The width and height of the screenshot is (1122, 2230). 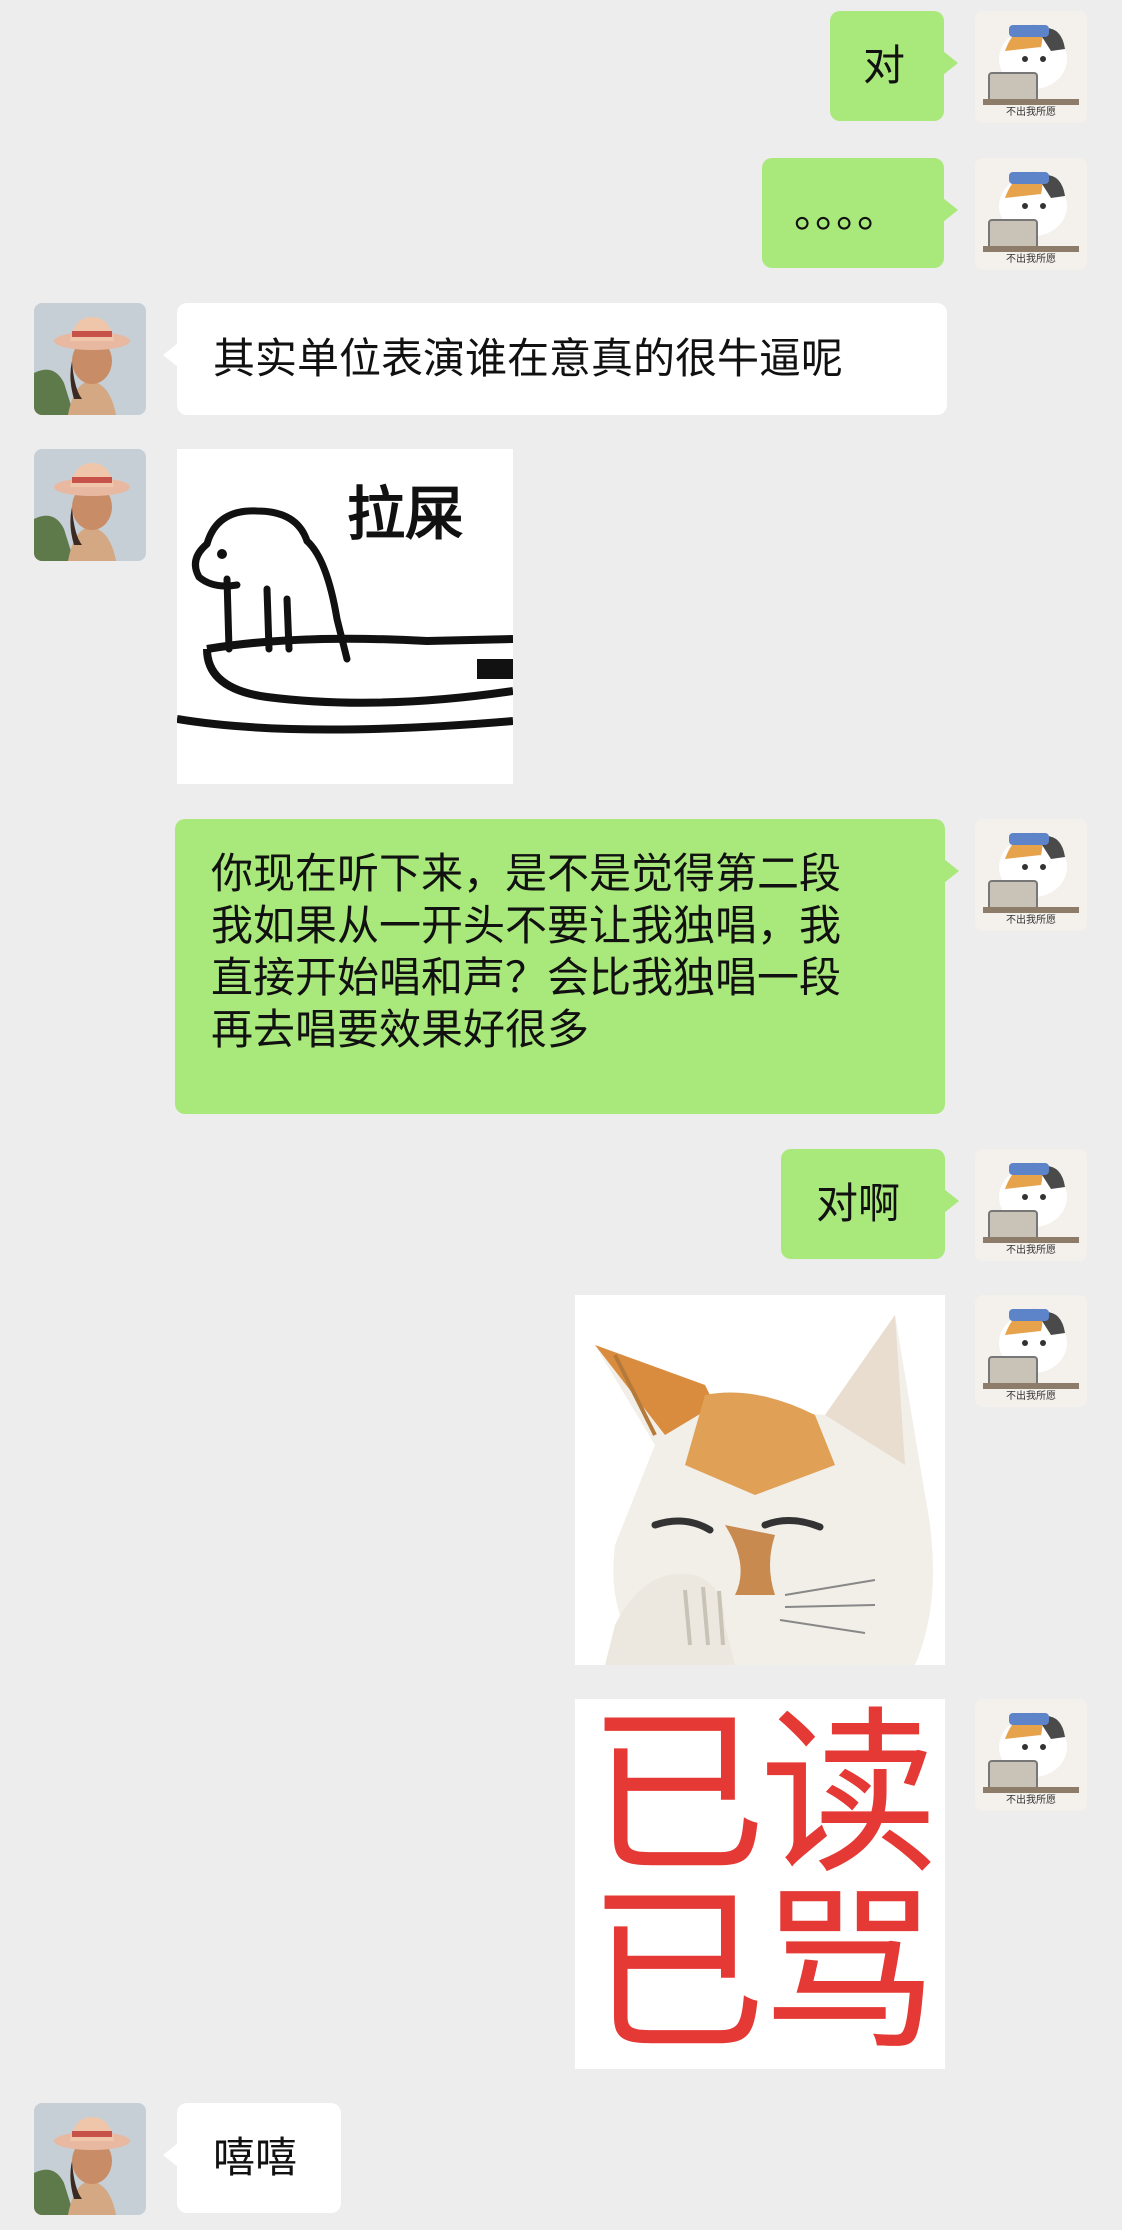 I want to click on message-text-line: 直接开始唱和声？会比我独唱一段, so click(x=526, y=977).